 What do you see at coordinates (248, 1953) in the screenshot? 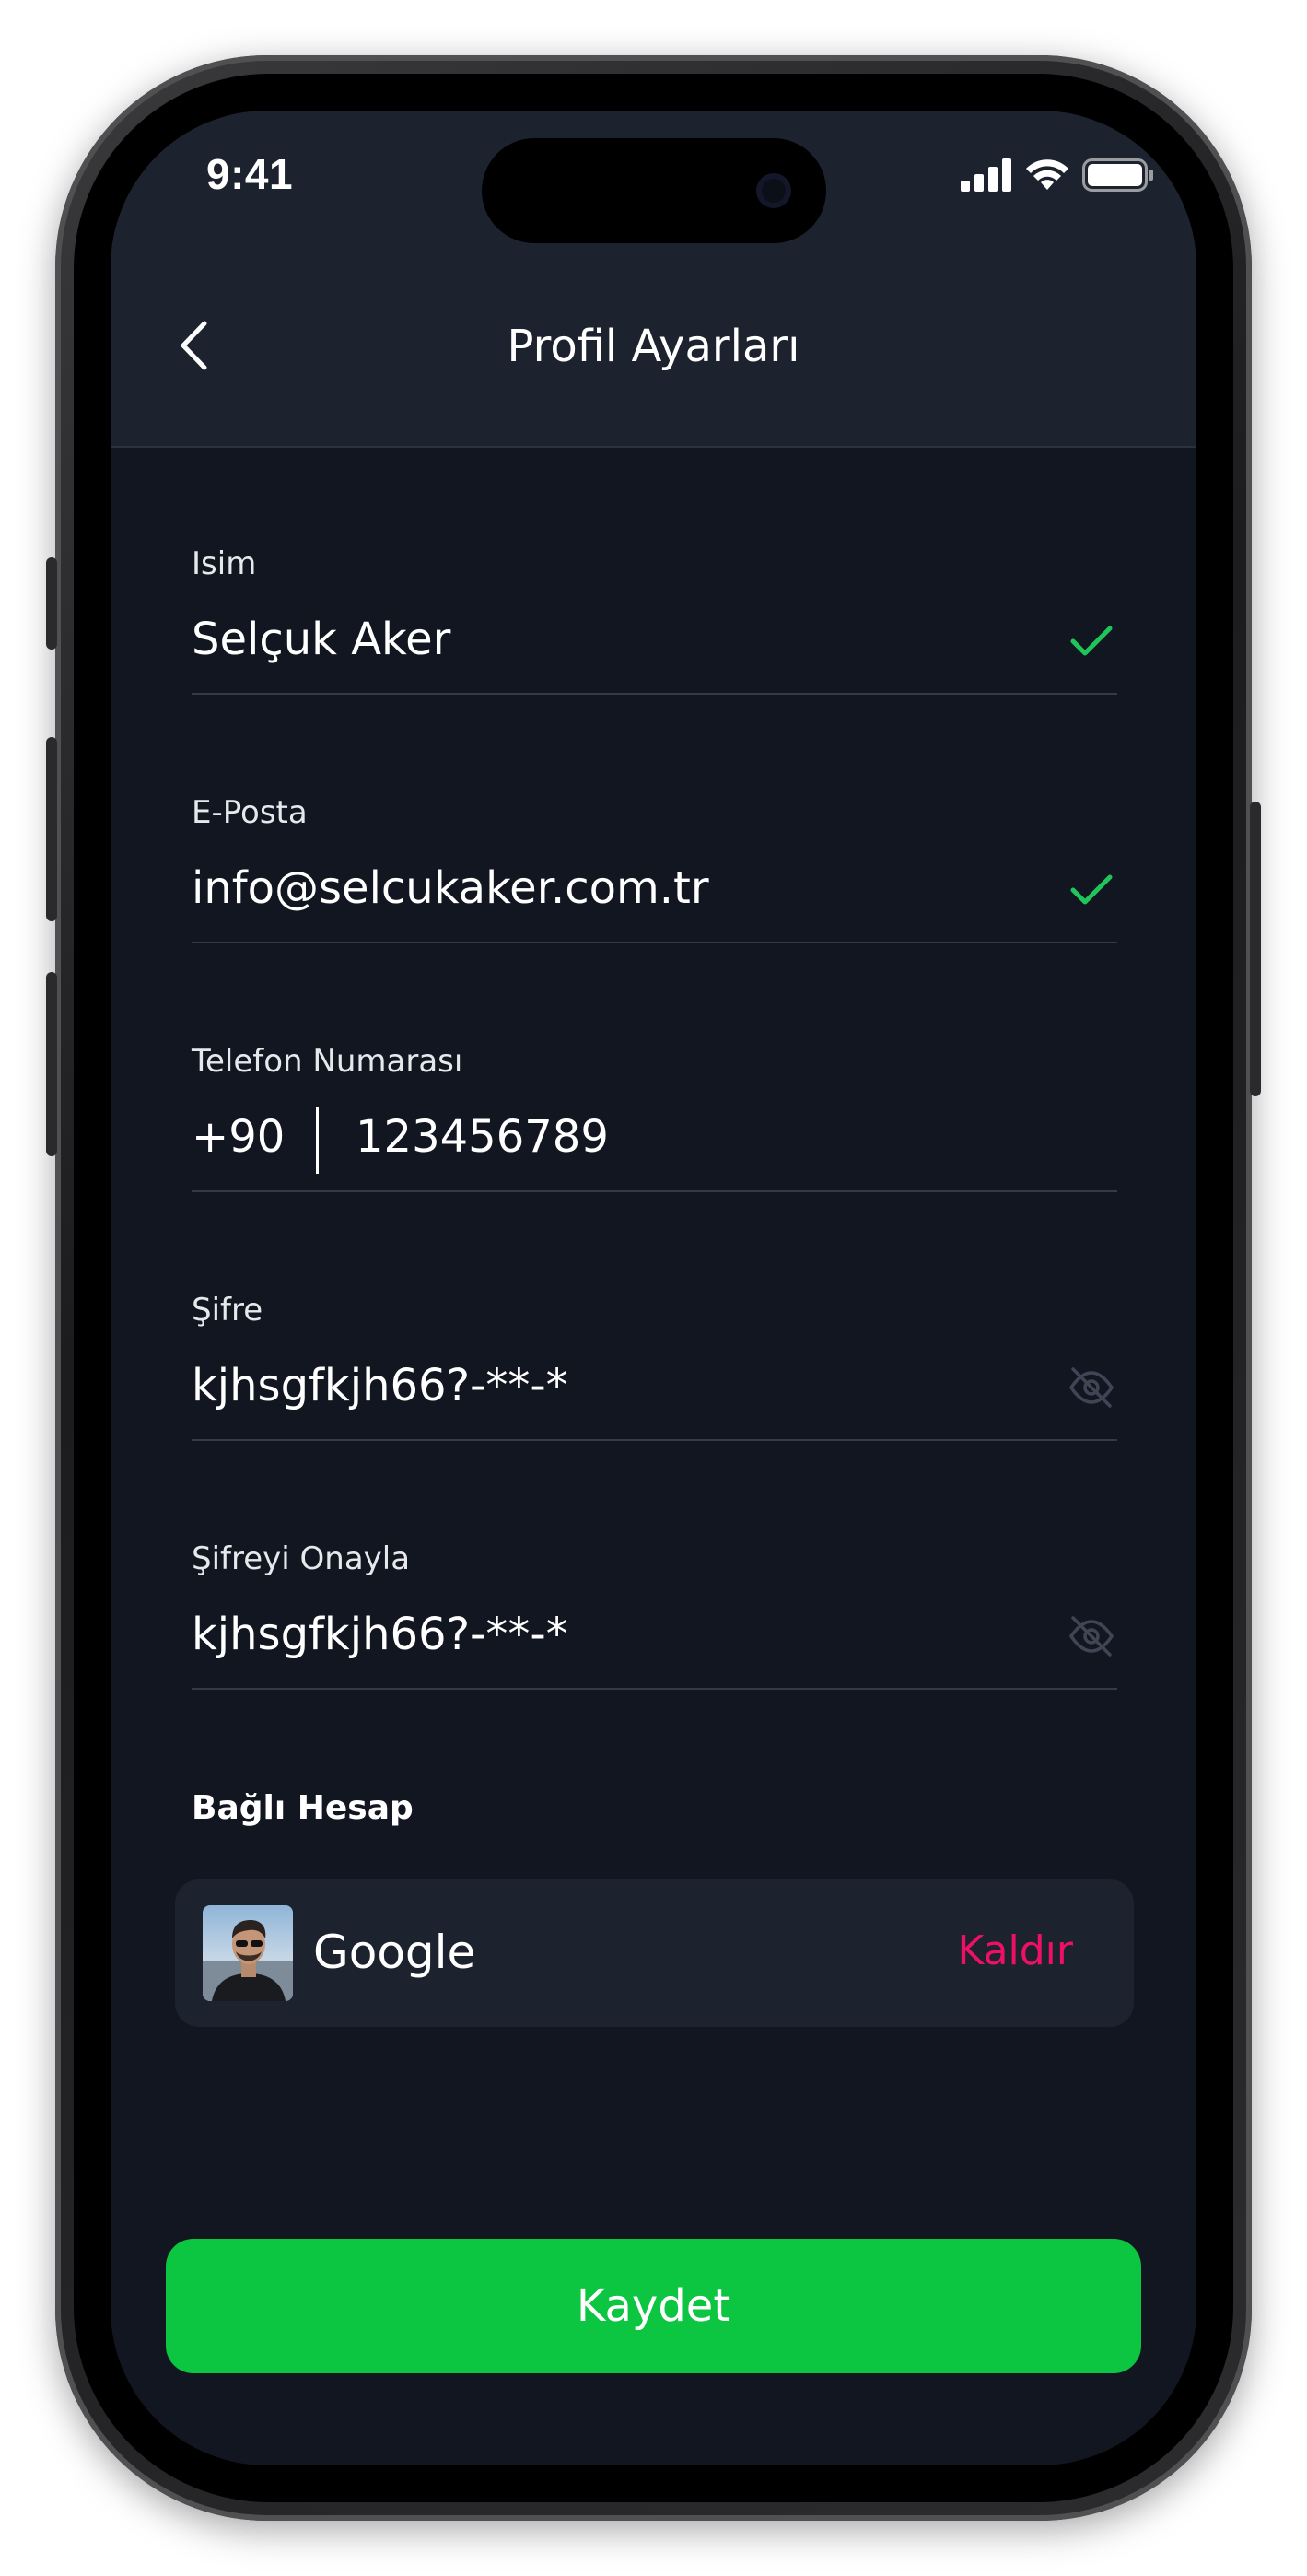
I see `avatar` at bounding box center [248, 1953].